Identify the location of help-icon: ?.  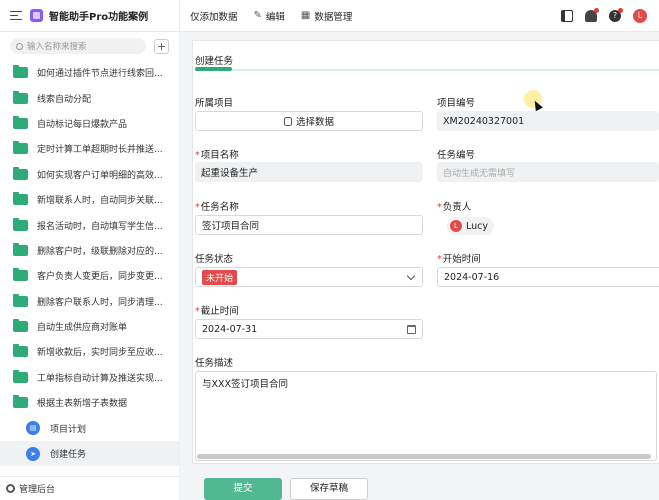
(616, 14).